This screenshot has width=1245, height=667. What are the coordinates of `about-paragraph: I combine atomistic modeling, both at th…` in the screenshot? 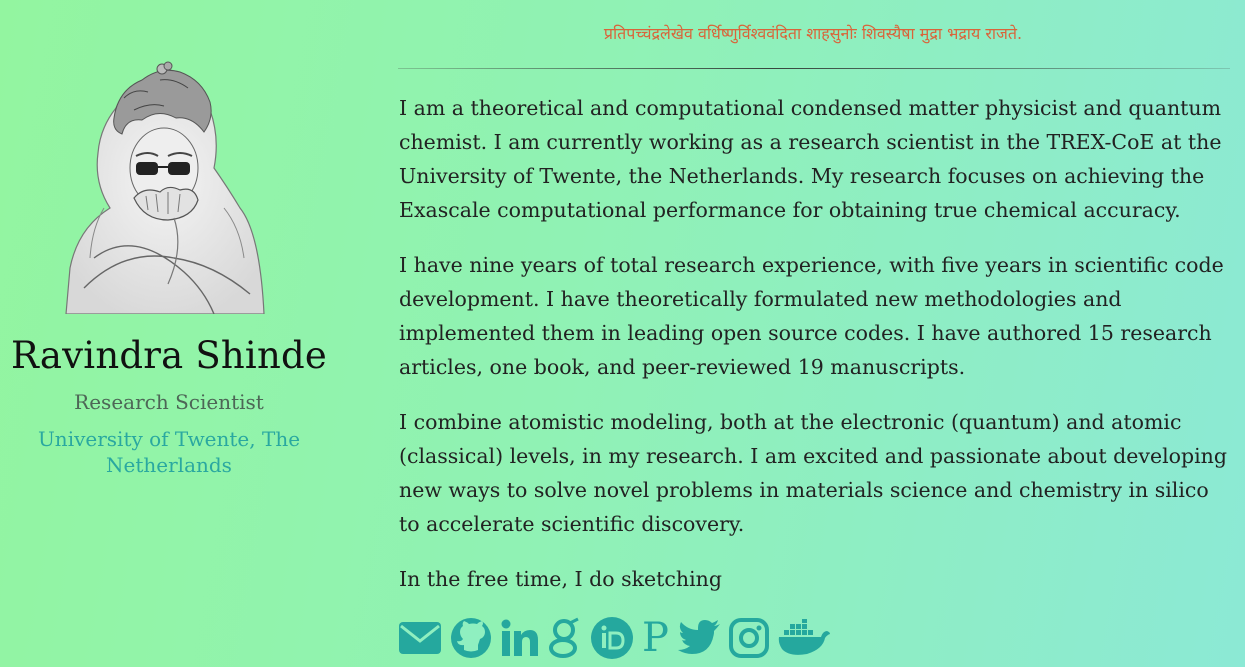 It's located at (813, 473).